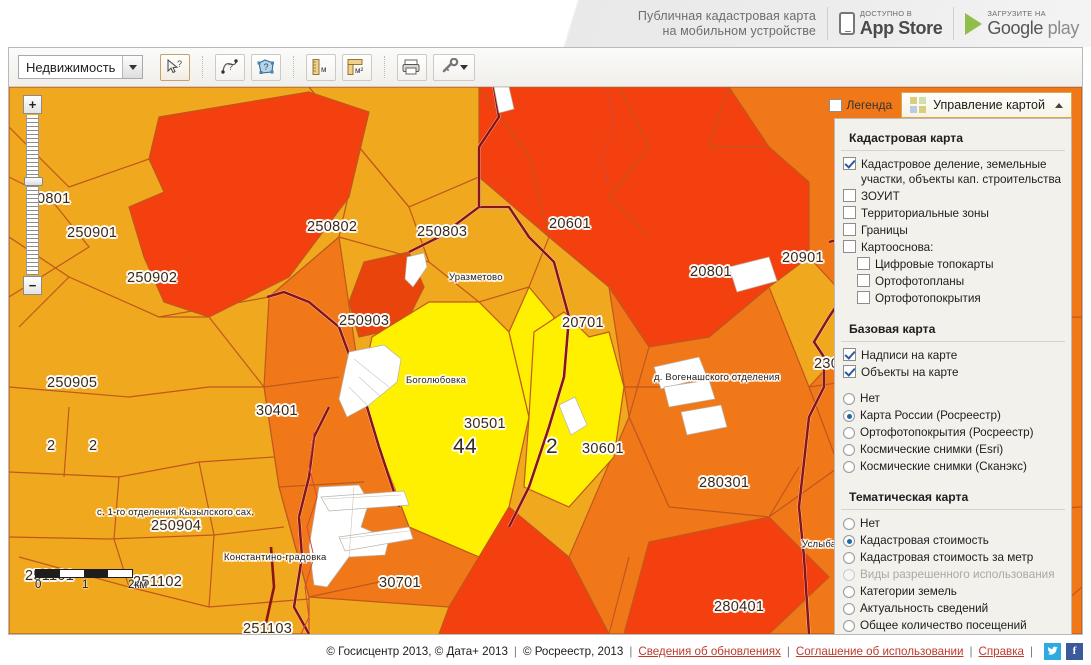 Image resolution: width=1091 pixels, height=665 pixels. I want to click on cadastral-layer-item: ЗОУИТ, so click(953, 196).